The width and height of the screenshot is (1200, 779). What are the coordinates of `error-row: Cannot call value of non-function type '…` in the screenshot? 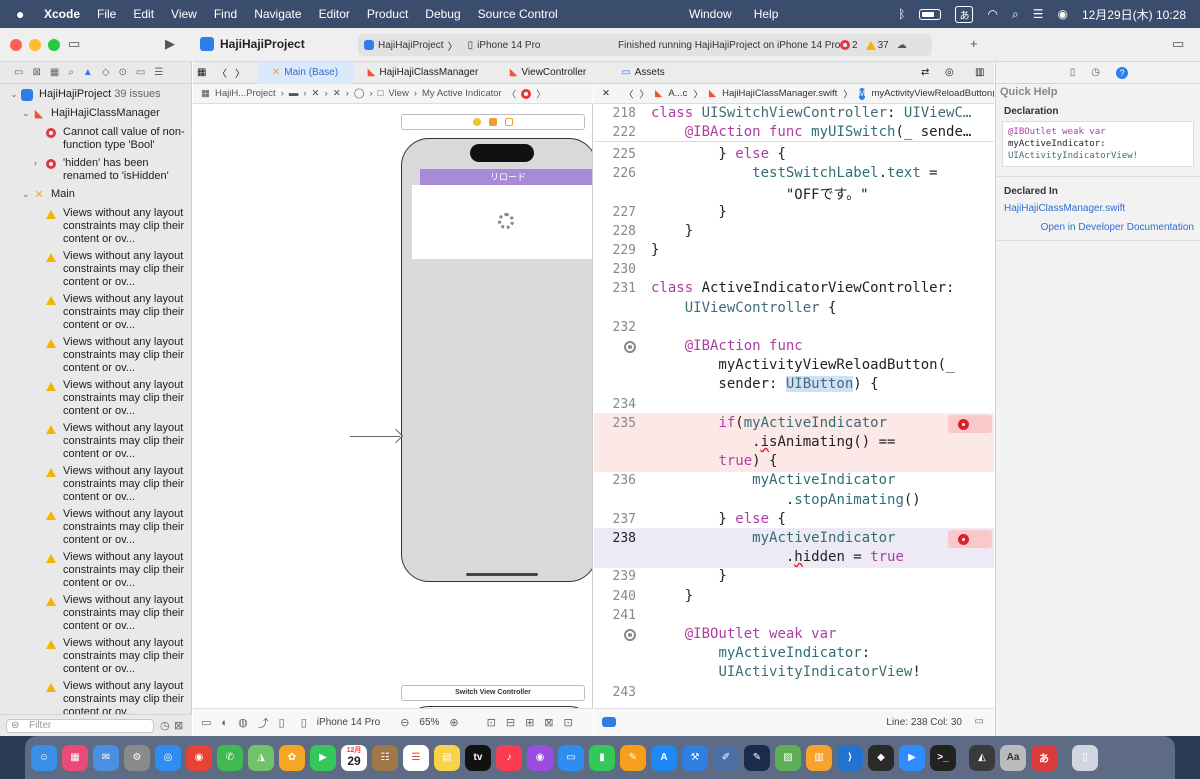 It's located at (95, 139).